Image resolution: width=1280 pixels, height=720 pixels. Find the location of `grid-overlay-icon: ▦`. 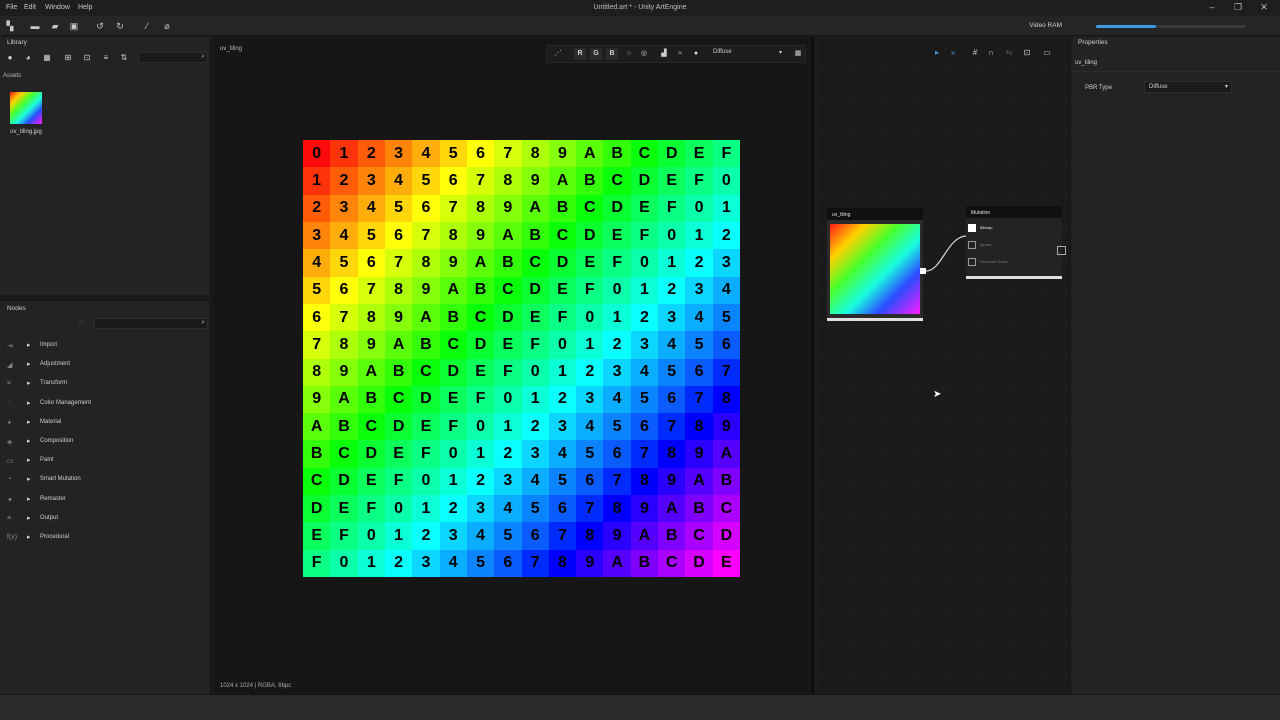

grid-overlay-icon: ▦ is located at coordinates (798, 54).